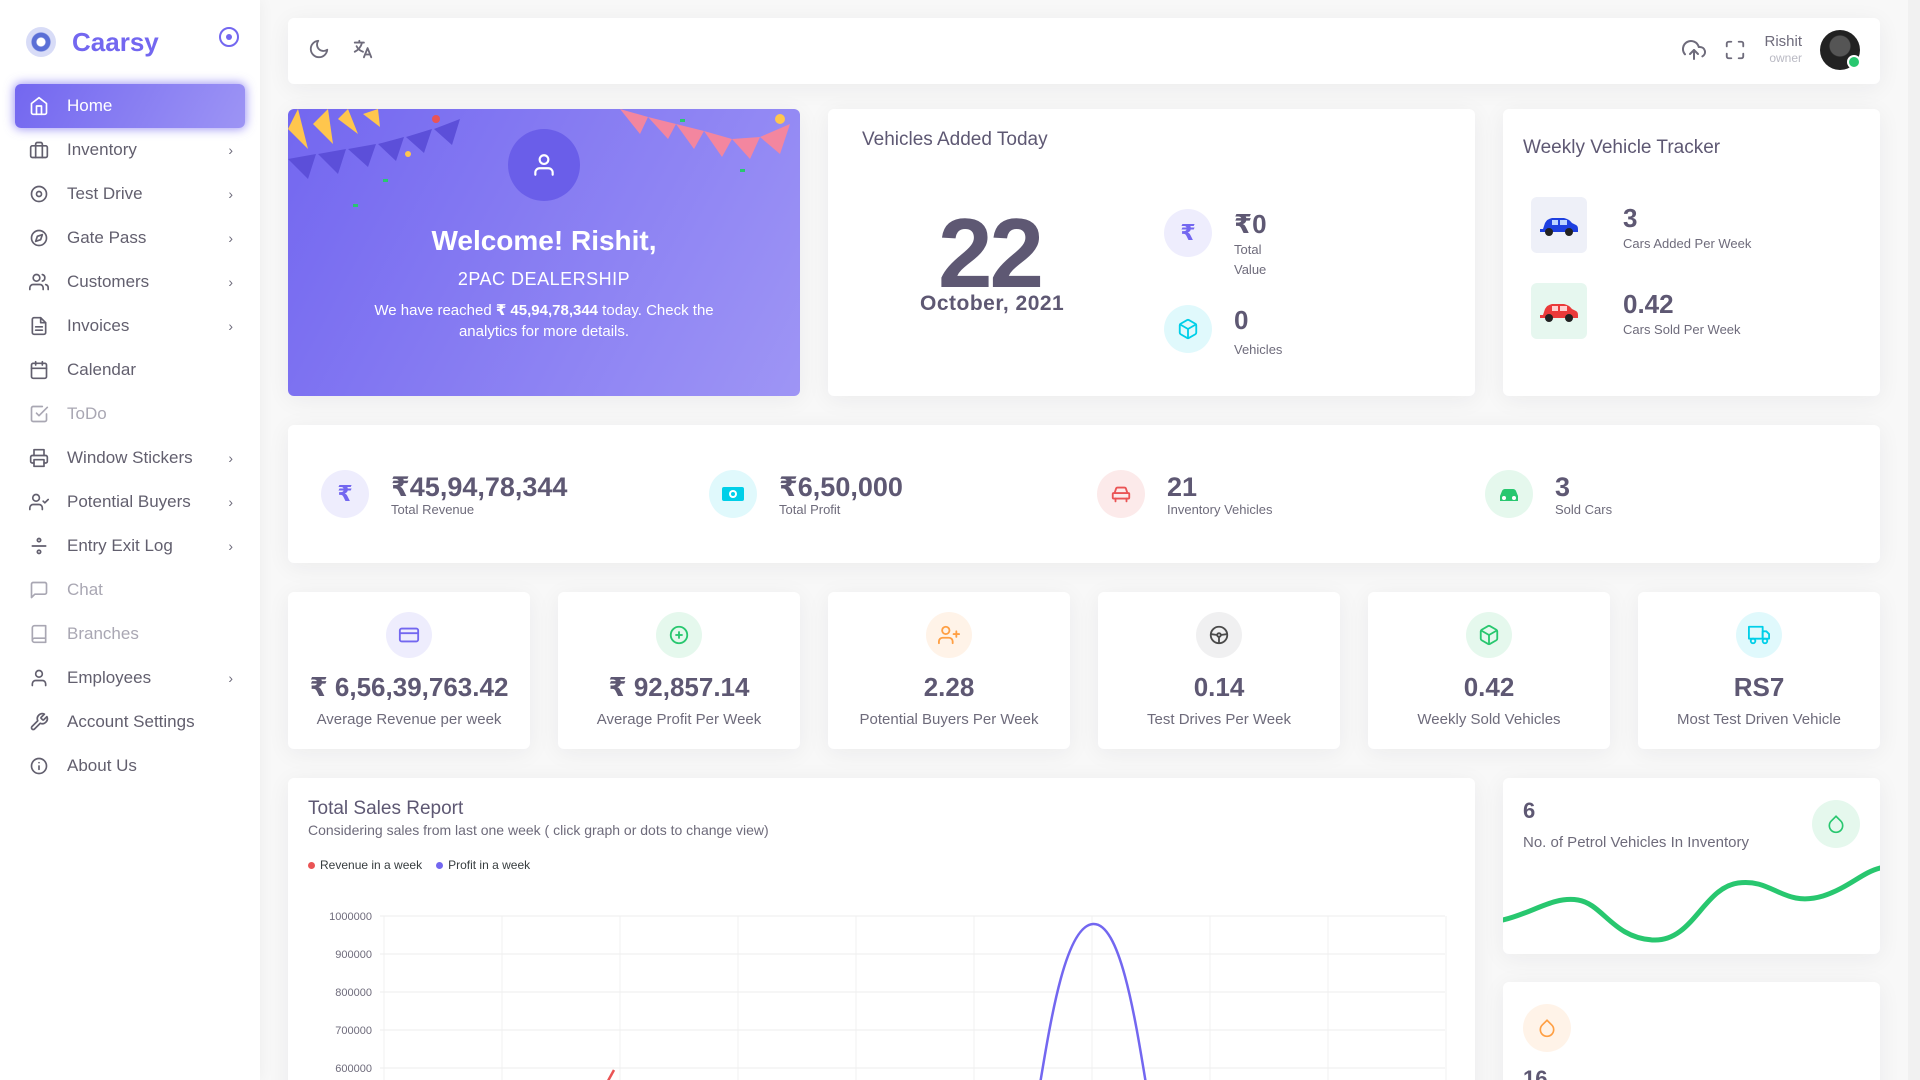 The image size is (1920, 1080). I want to click on welcome-title: Welcome! Rishit,, so click(544, 240).